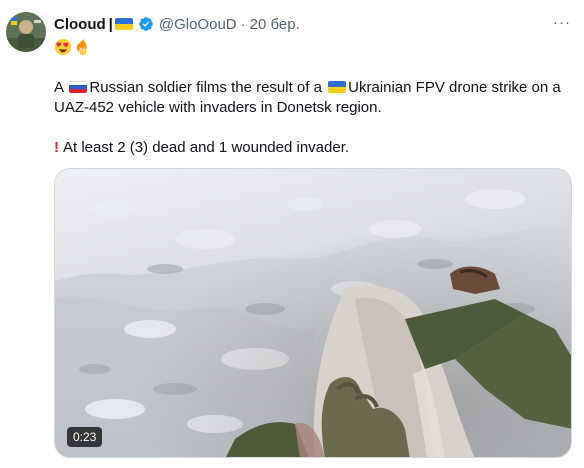 Image resolution: width=584 pixels, height=468 pixels. Describe the element at coordinates (275, 24) in the screenshot. I see `tweet-date: 20 бер.` at that location.